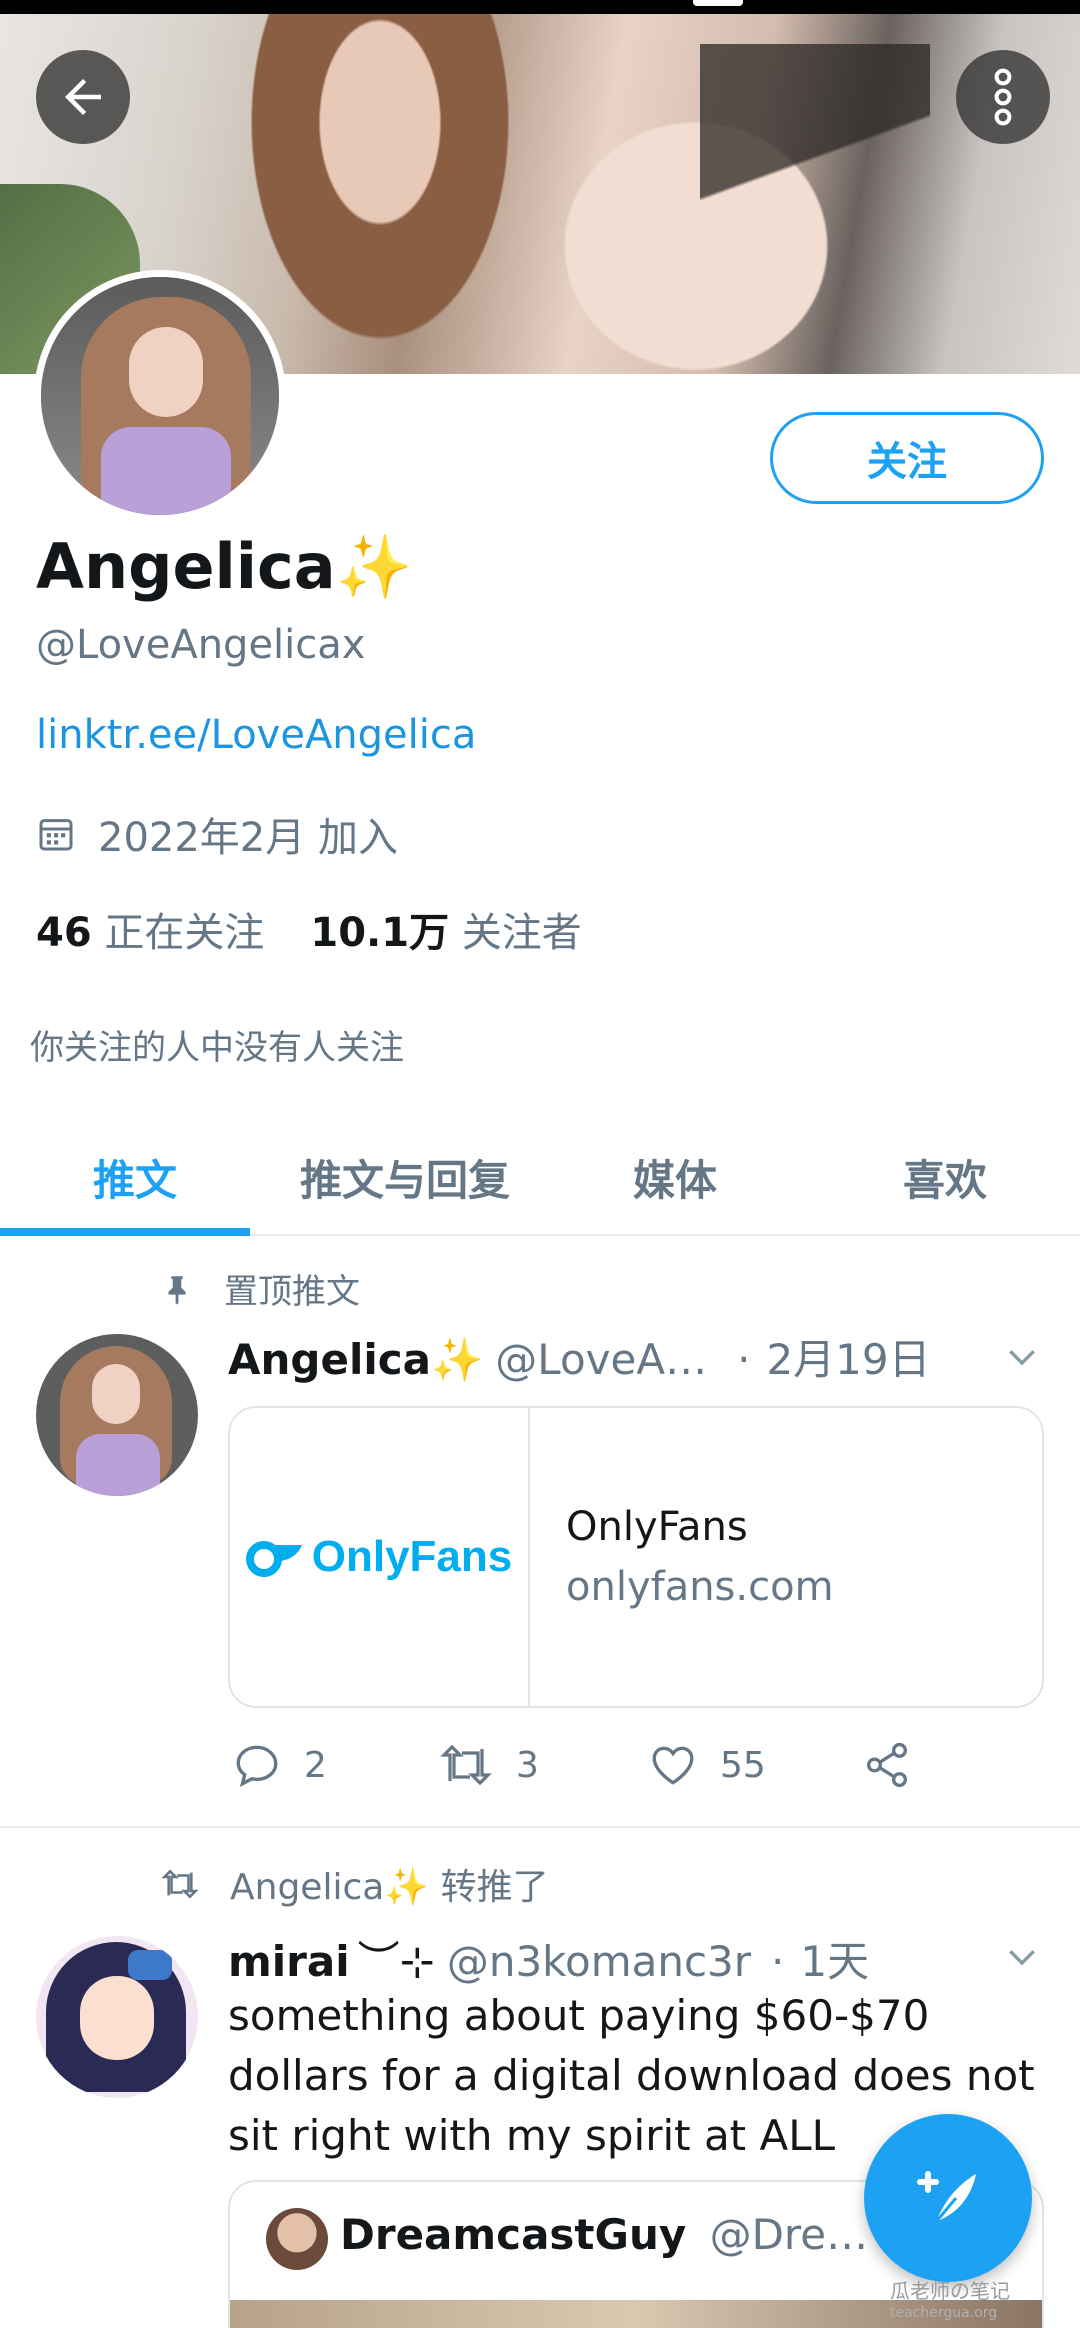 The height and width of the screenshot is (2328, 1080). What do you see at coordinates (257, 1766) in the screenshot?
I see `reply-icon` at bounding box center [257, 1766].